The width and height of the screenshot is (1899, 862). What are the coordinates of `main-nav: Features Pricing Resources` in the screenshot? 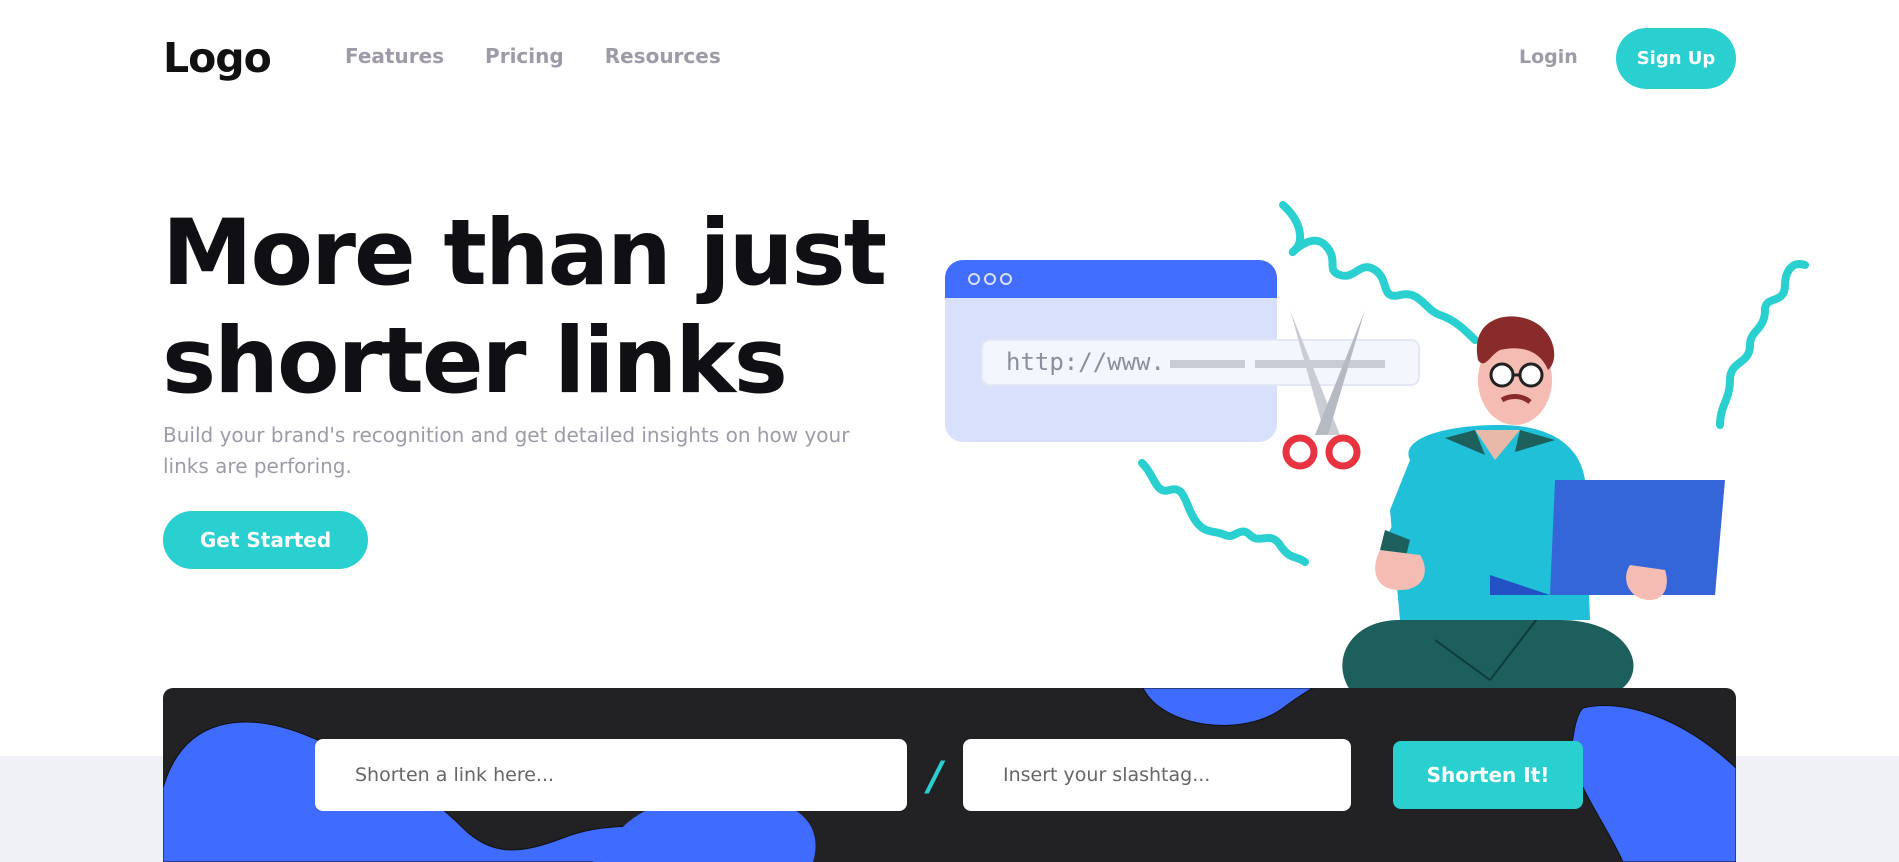 It's located at (533, 56).